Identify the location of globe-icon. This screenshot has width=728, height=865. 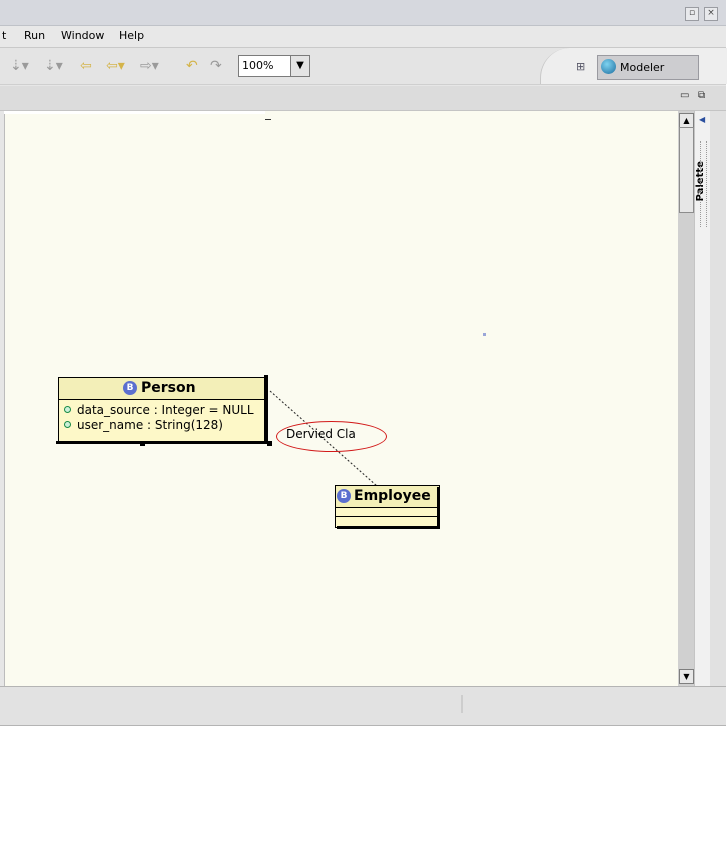
(608, 66).